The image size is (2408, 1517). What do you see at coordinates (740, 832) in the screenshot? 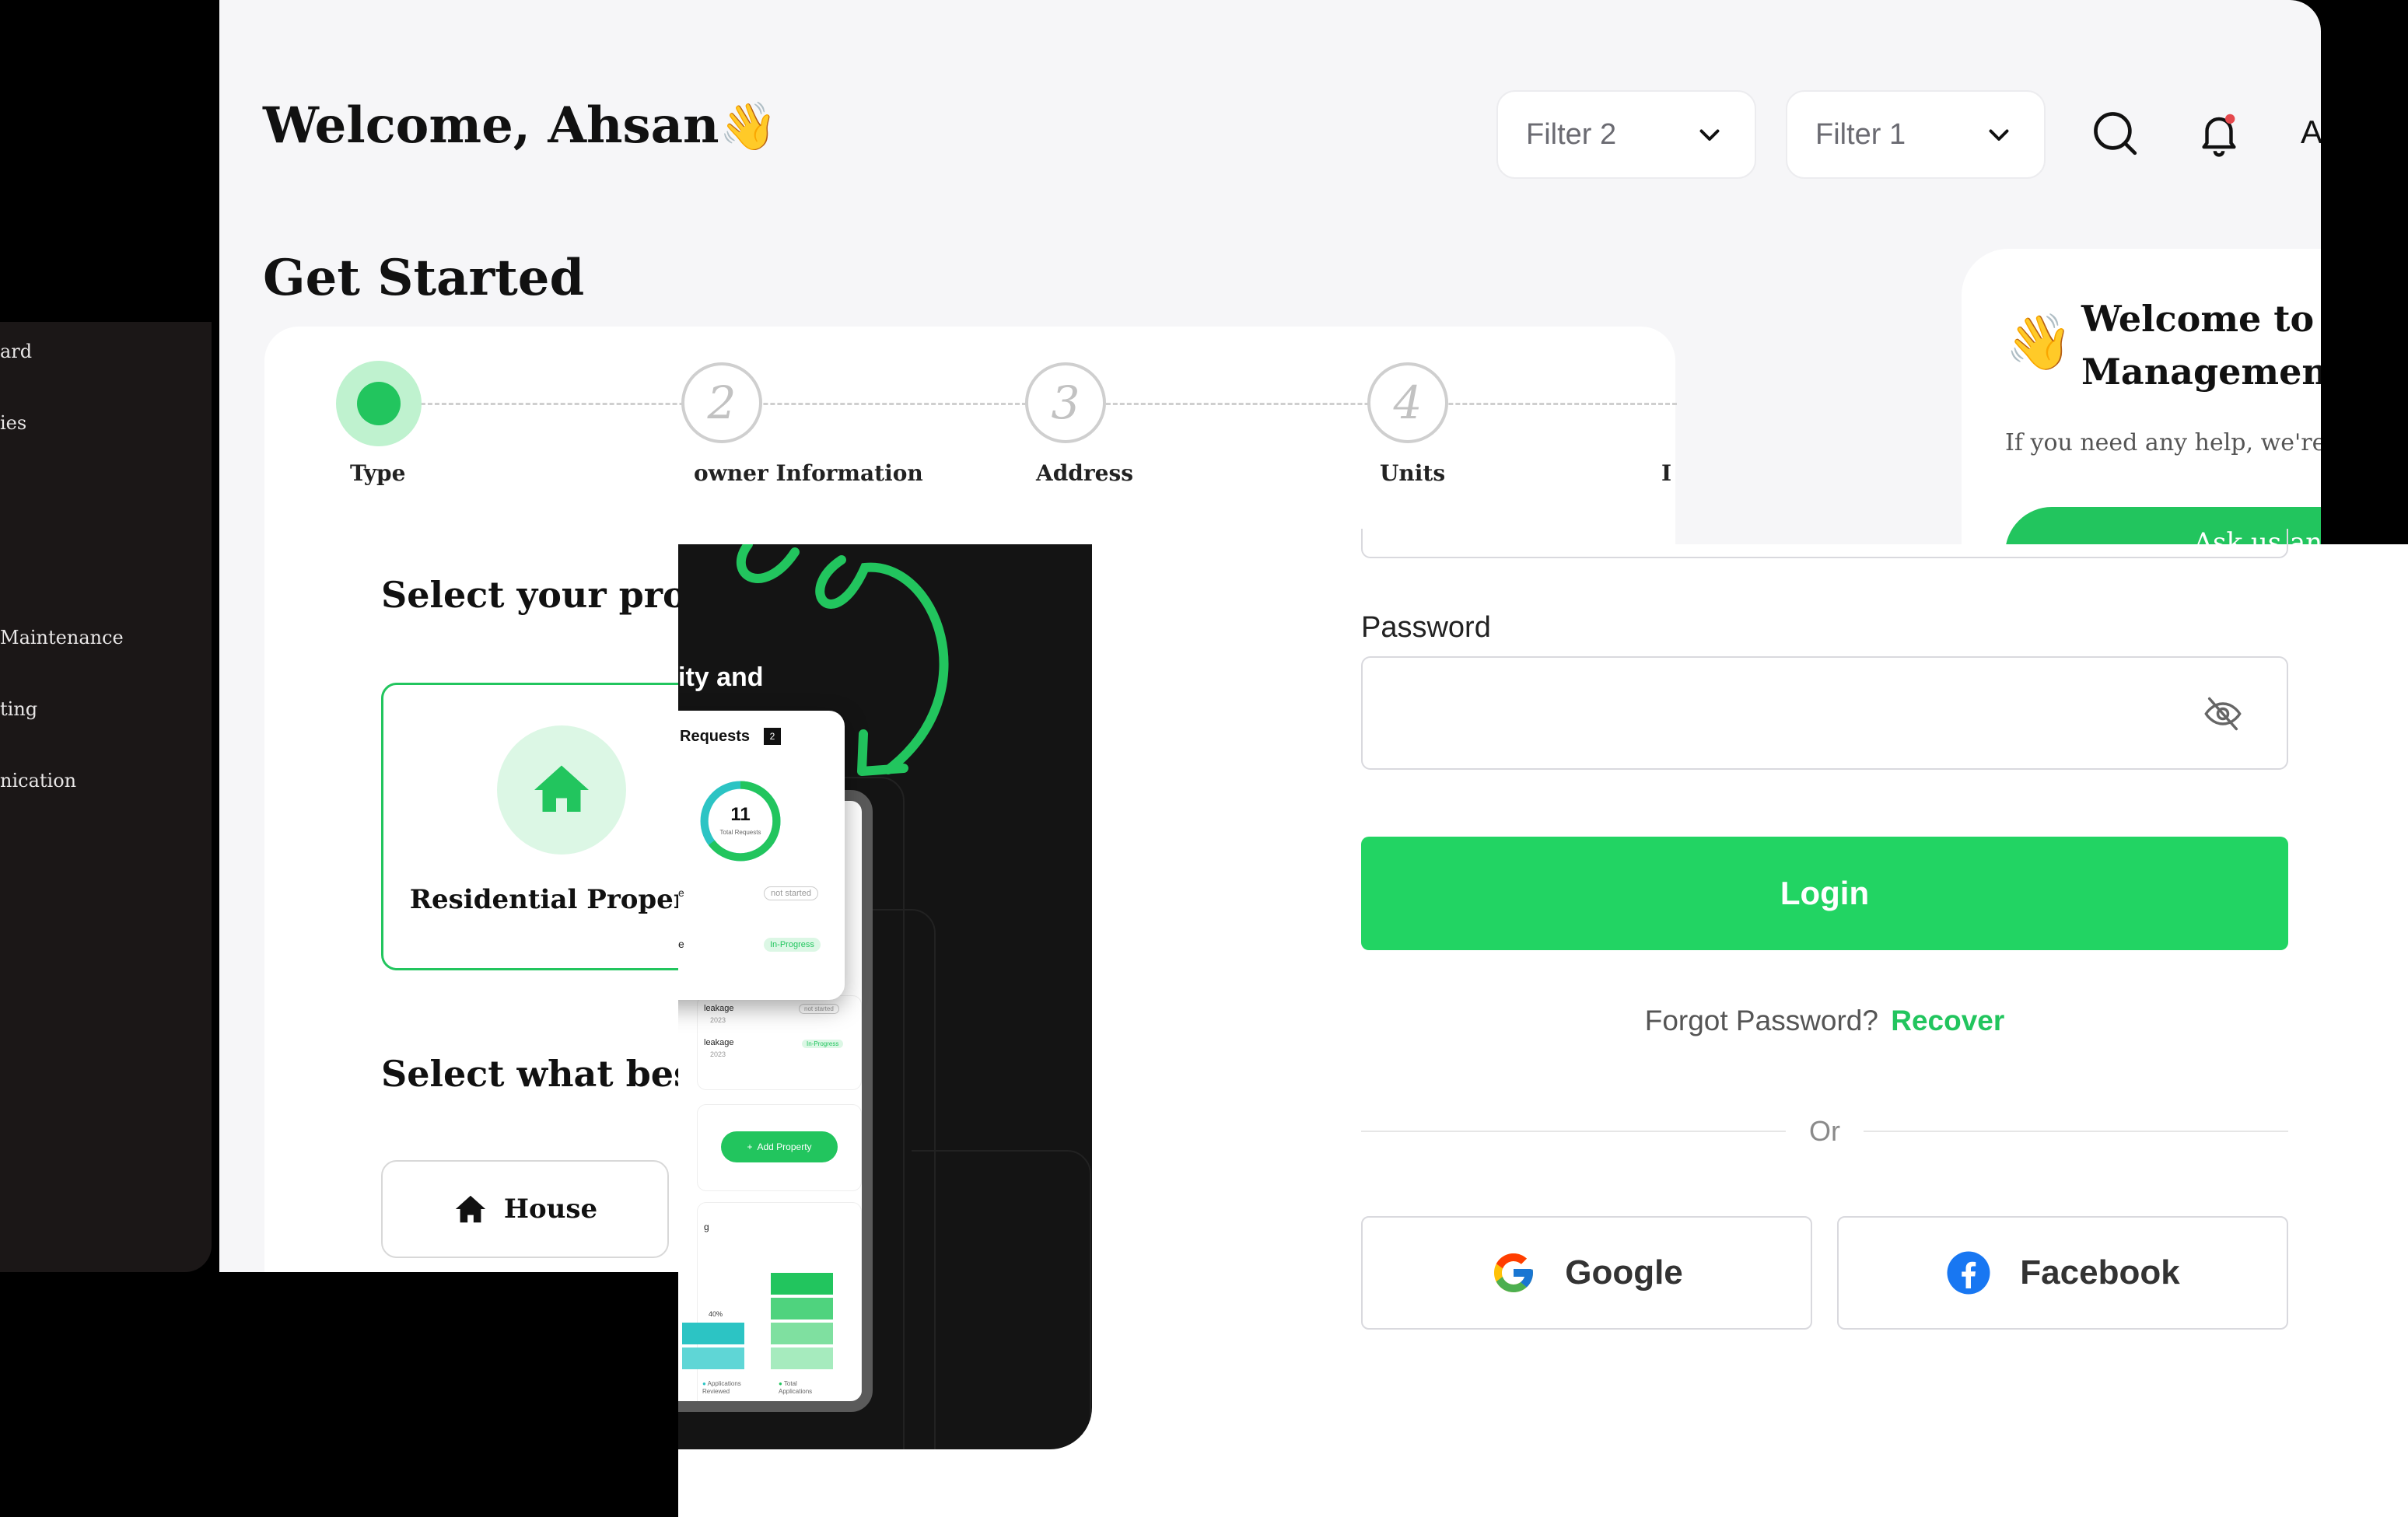
I see `total-requests-label: Total Requests` at bounding box center [740, 832].